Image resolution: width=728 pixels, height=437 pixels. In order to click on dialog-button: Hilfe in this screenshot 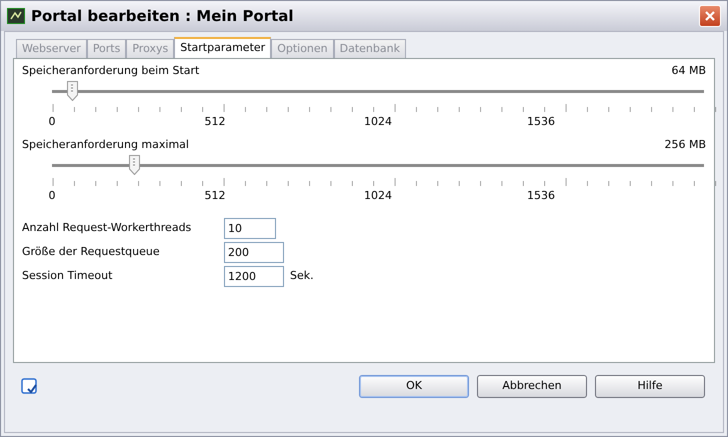, I will do `click(650, 386)`.